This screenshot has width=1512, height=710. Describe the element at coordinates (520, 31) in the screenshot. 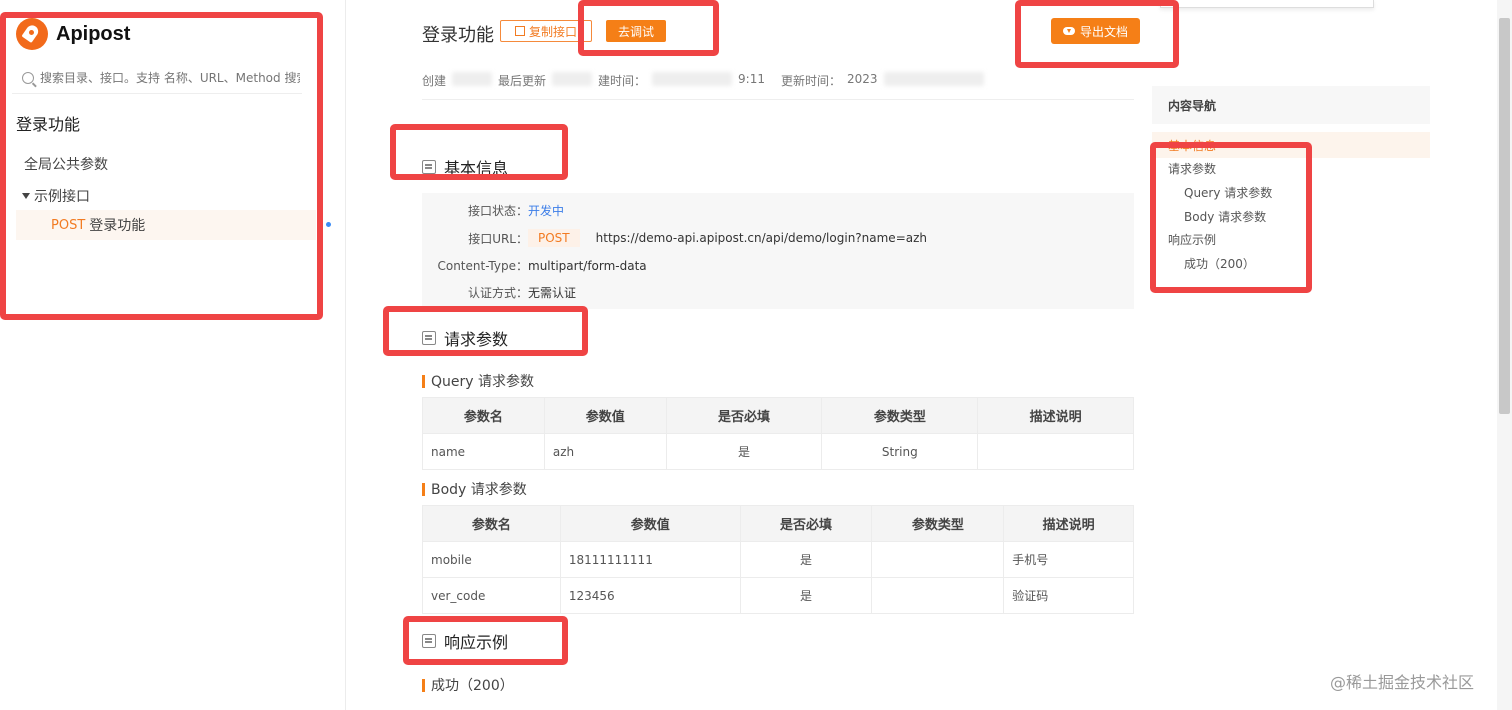

I see `copy-icon` at that location.